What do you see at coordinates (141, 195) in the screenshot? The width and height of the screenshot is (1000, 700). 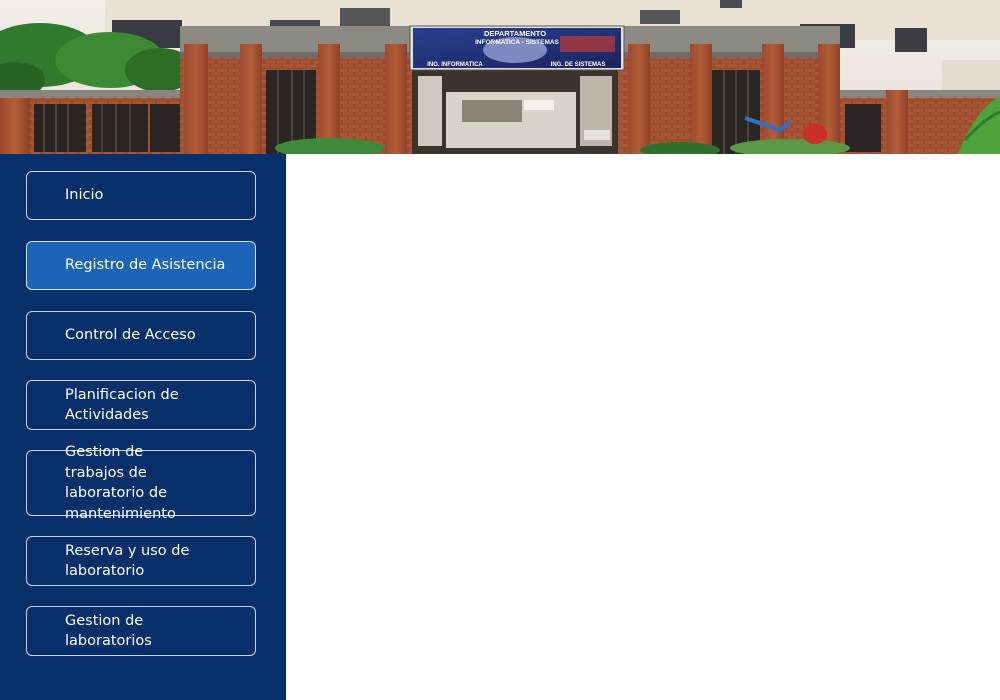 I see `sidebar-item-inicio: Inicio` at bounding box center [141, 195].